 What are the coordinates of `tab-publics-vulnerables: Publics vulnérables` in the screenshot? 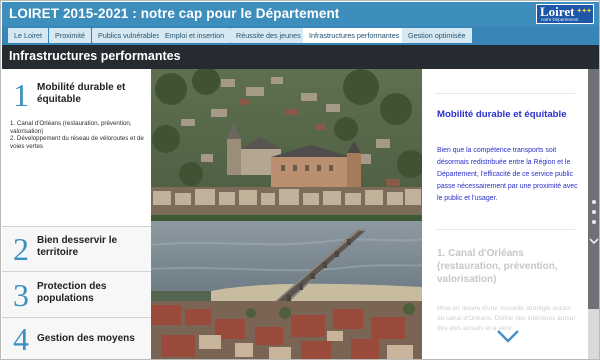 It's located at (129, 35).